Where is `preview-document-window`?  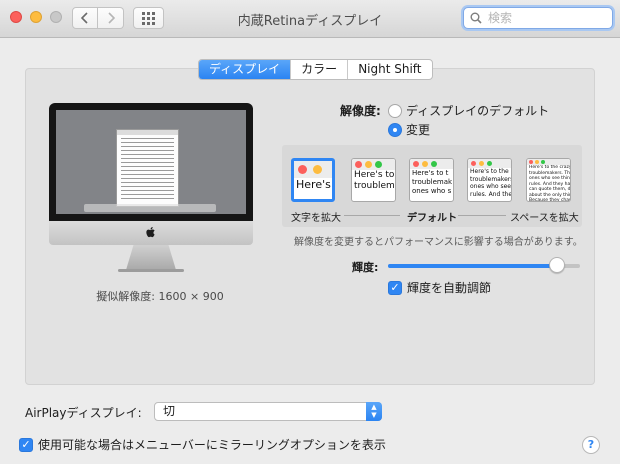 preview-document-window is located at coordinates (147, 168).